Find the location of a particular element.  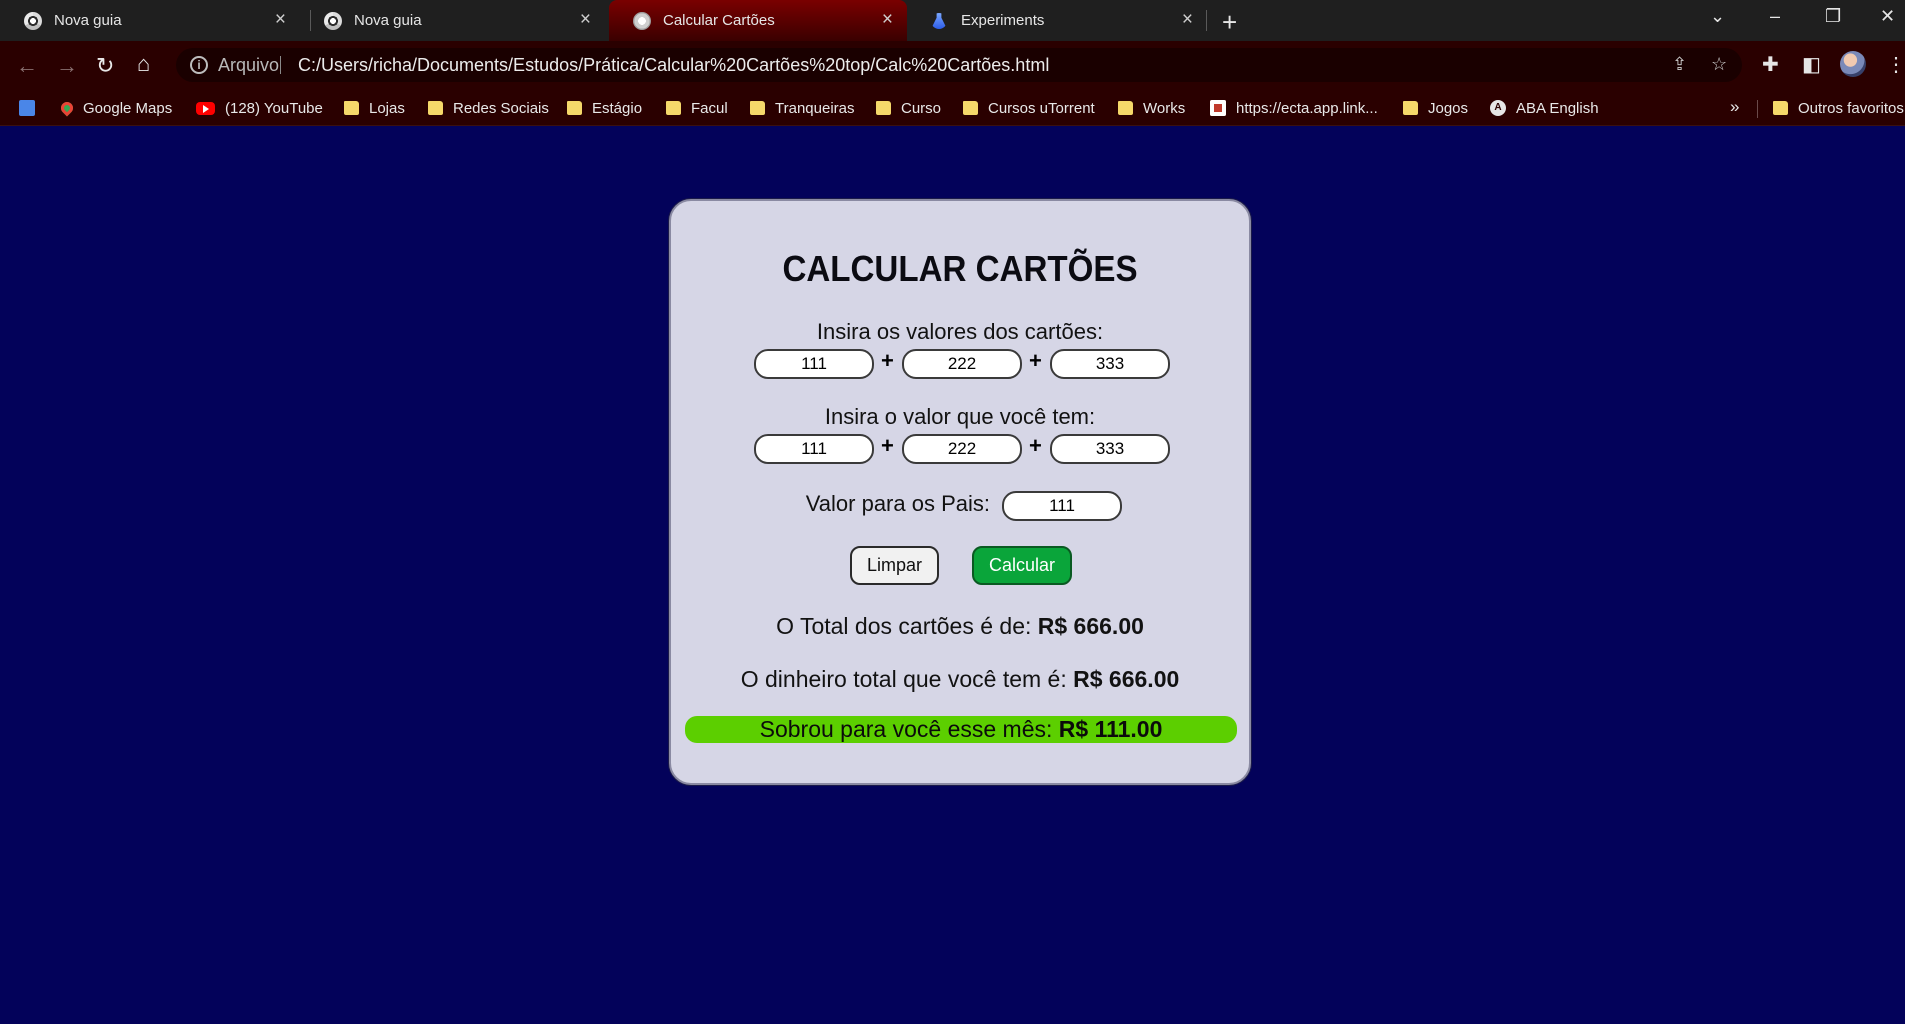

bookmark-lojas: Lojas is located at coordinates (374, 108).